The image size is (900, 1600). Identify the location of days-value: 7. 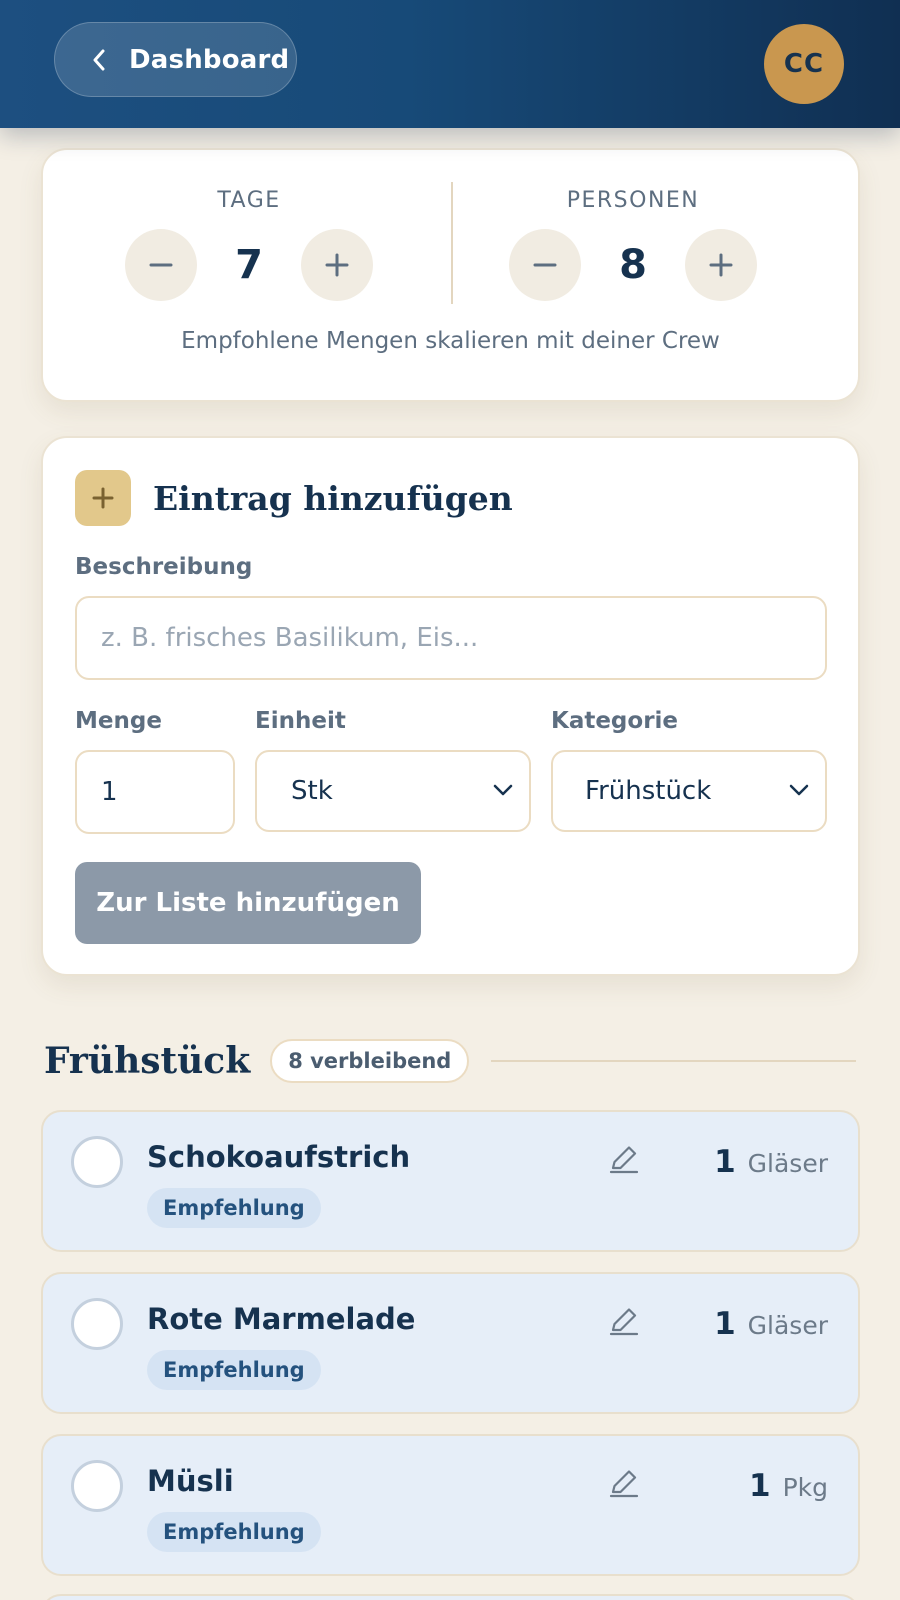
(249, 265).